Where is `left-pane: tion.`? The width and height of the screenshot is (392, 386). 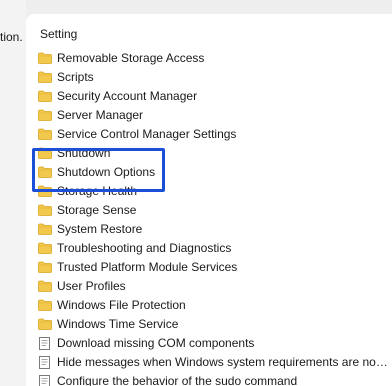 left-pane: tion. is located at coordinates (13, 193).